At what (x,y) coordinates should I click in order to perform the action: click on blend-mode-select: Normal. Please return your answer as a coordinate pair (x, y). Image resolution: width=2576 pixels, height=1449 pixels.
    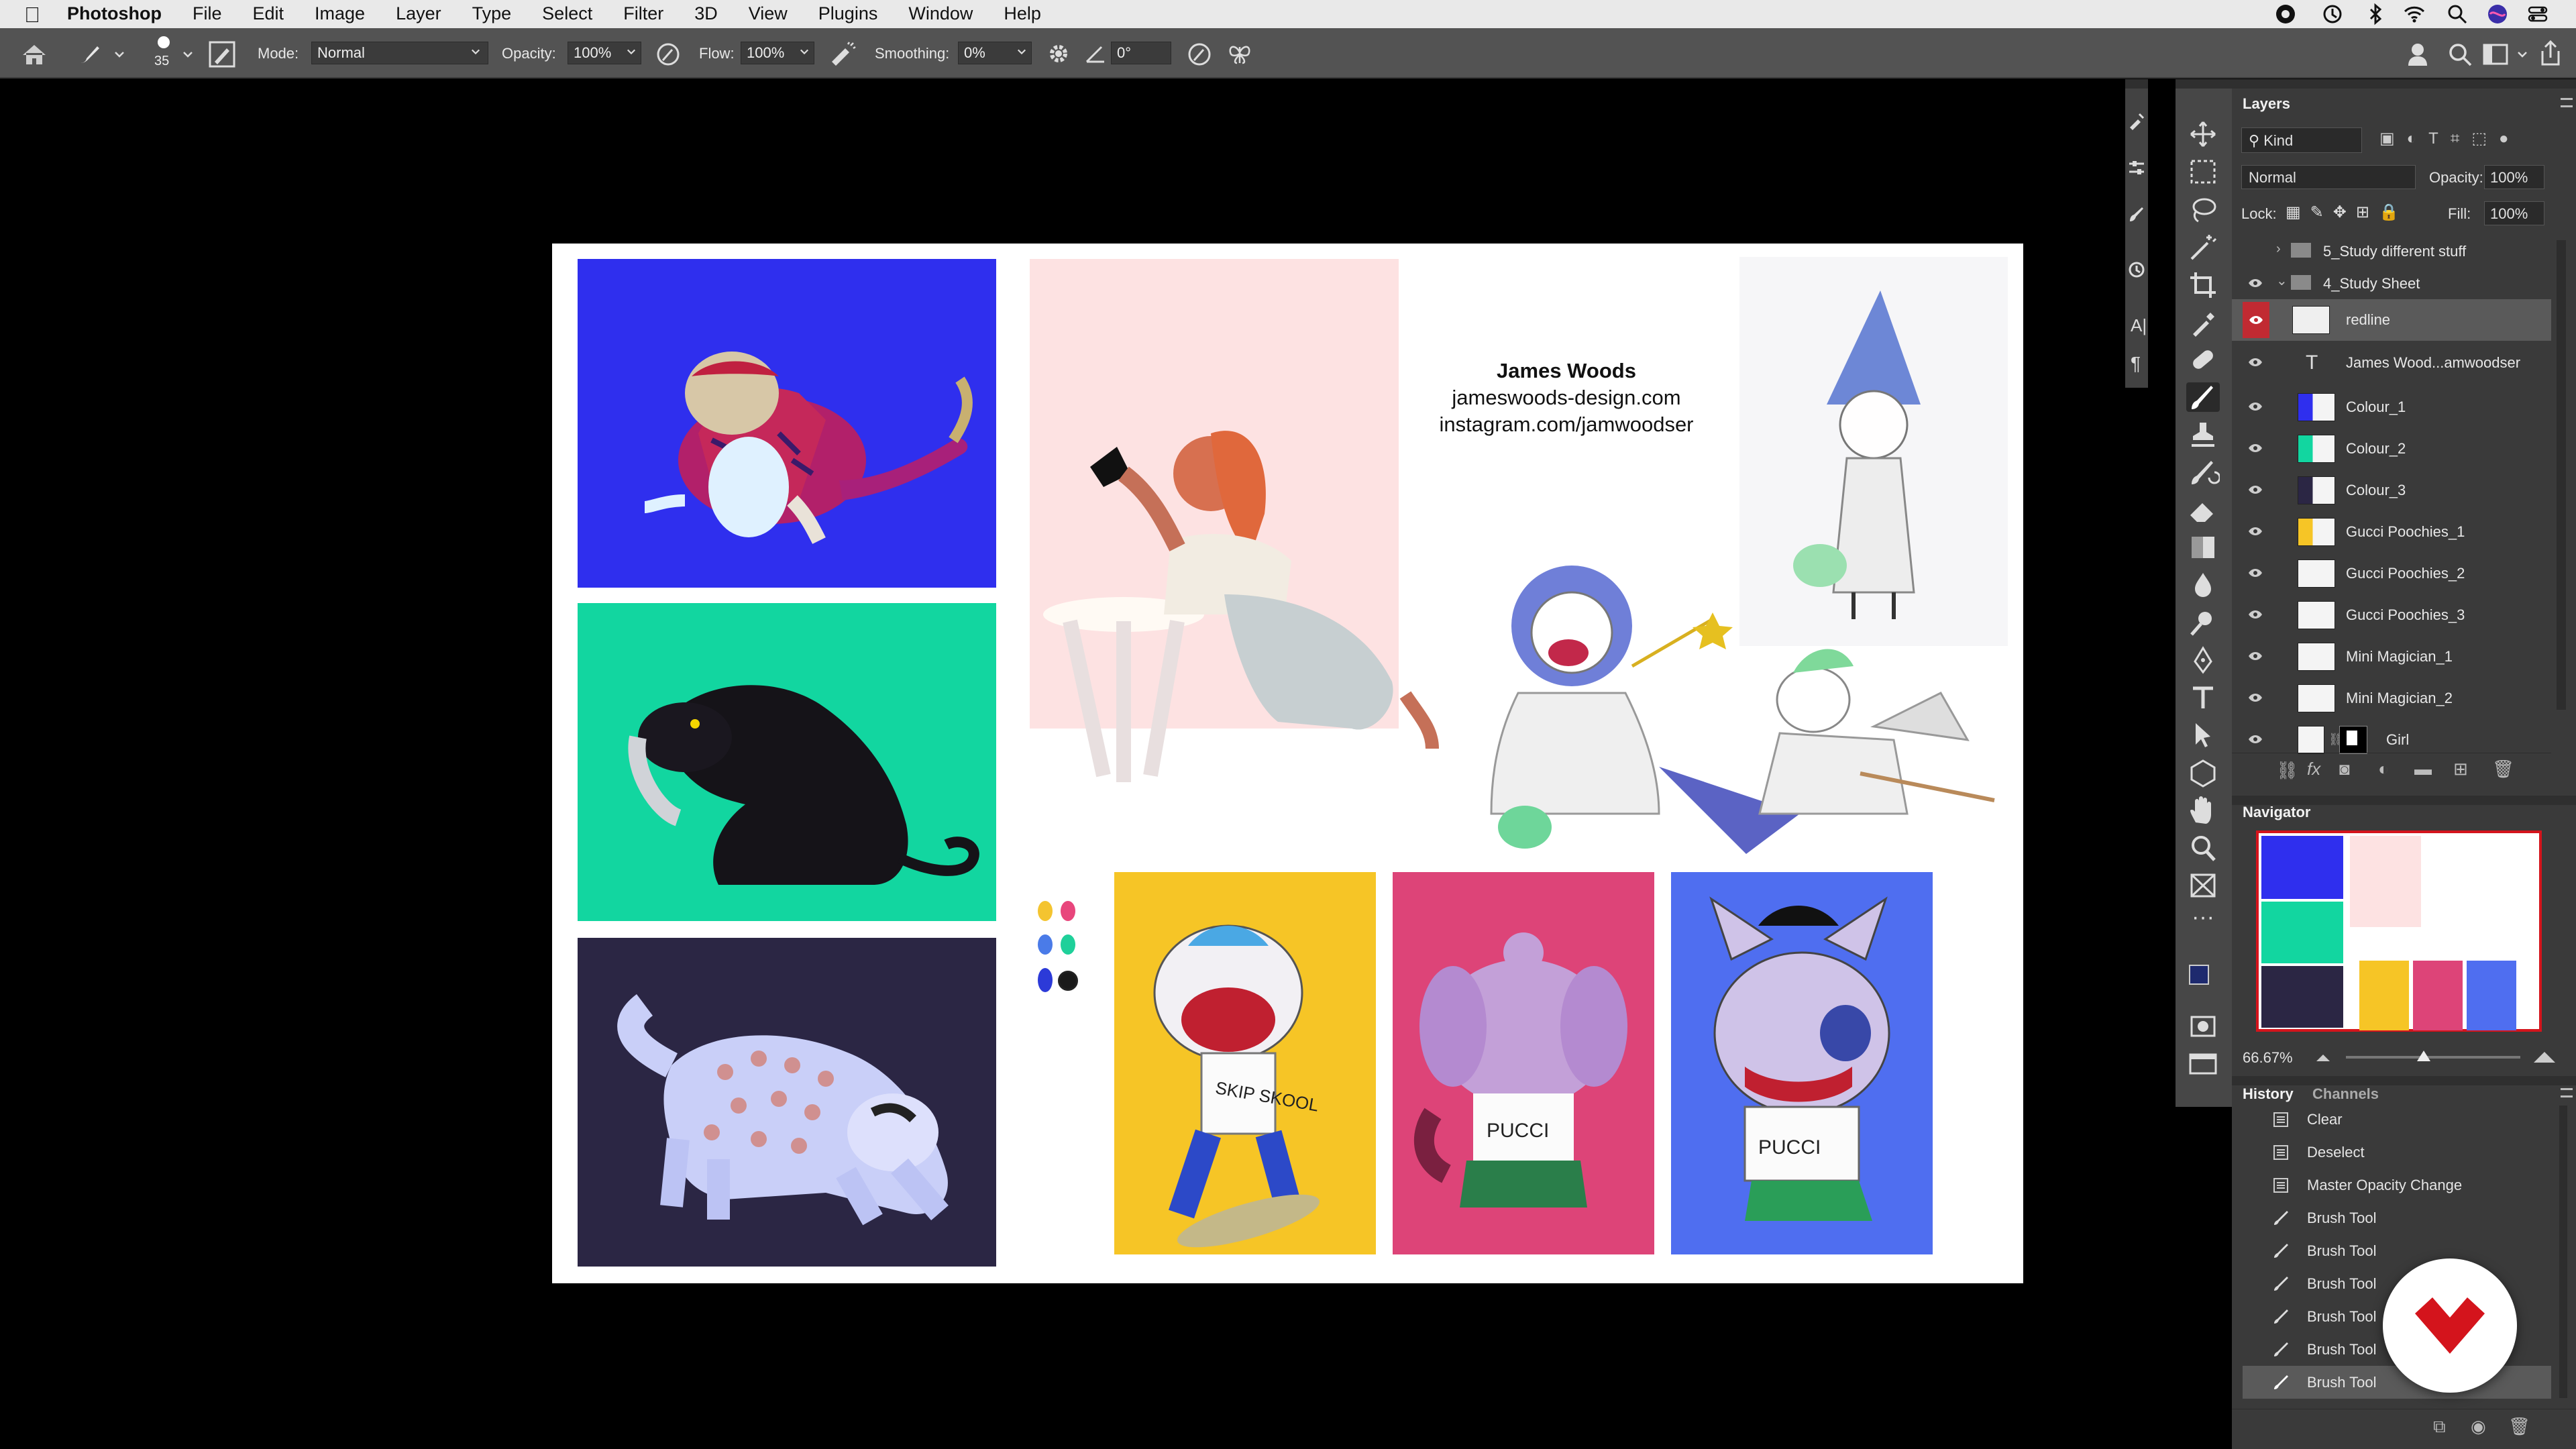
    Looking at the image, I should click on (2328, 177).